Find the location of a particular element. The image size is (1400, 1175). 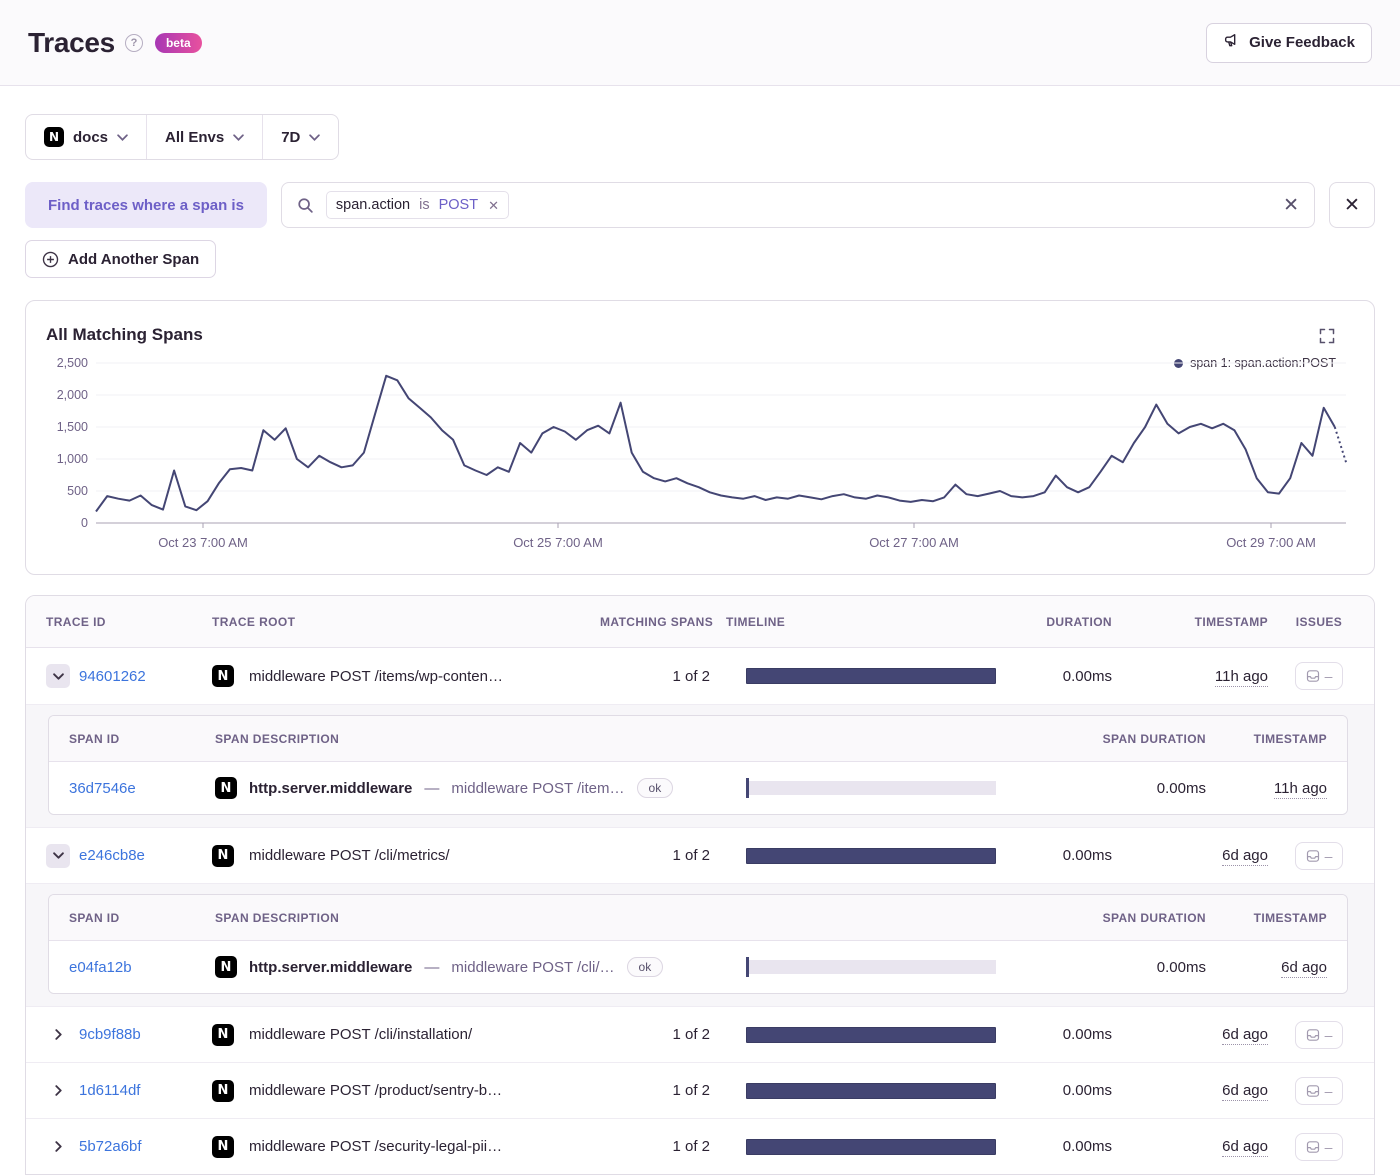

svg-text: 0 is located at coordinates (84, 523).